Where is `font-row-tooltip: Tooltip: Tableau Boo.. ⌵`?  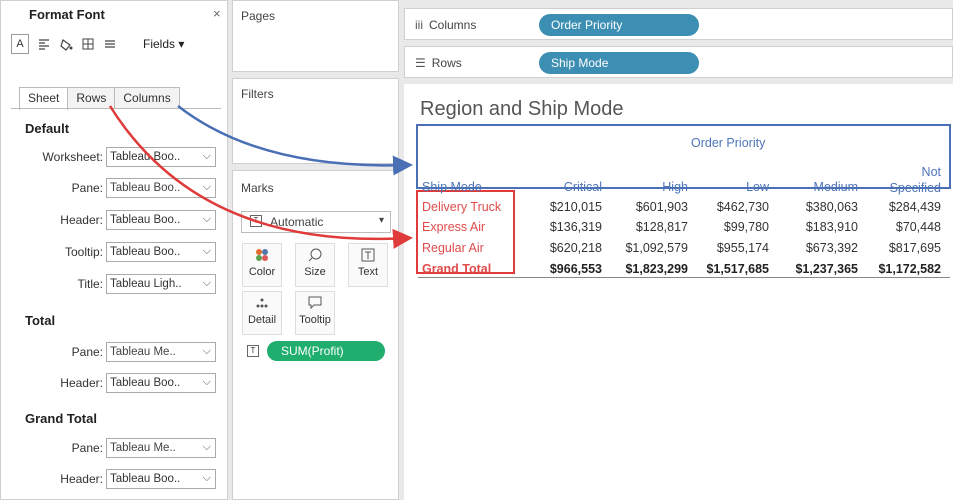
font-row-tooltip: Tooltip: Tableau Boo.. ⌵ is located at coordinates (111, 252).